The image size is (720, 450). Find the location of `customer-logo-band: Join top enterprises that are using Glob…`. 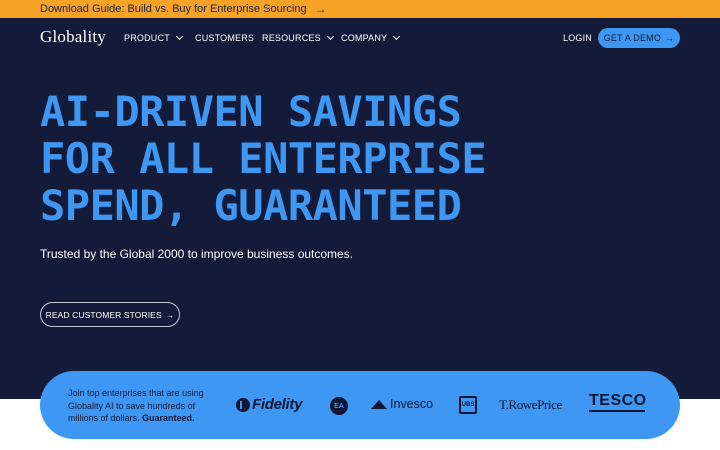

customer-logo-band: Join top enterprises that are using Glob… is located at coordinates (360, 405).